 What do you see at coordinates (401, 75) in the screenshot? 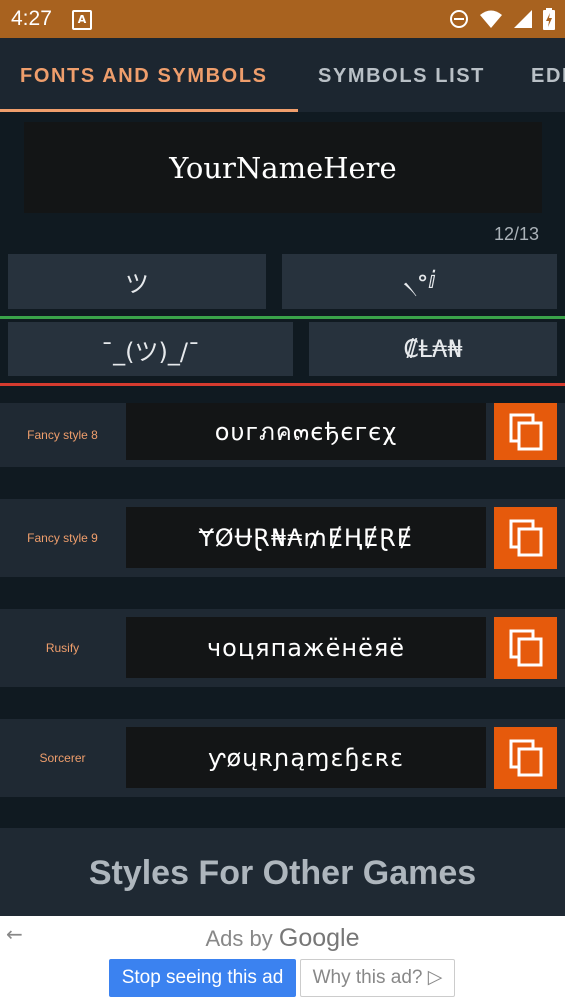
I see `tab-symbols-list: SYMBOLS LIST` at bounding box center [401, 75].